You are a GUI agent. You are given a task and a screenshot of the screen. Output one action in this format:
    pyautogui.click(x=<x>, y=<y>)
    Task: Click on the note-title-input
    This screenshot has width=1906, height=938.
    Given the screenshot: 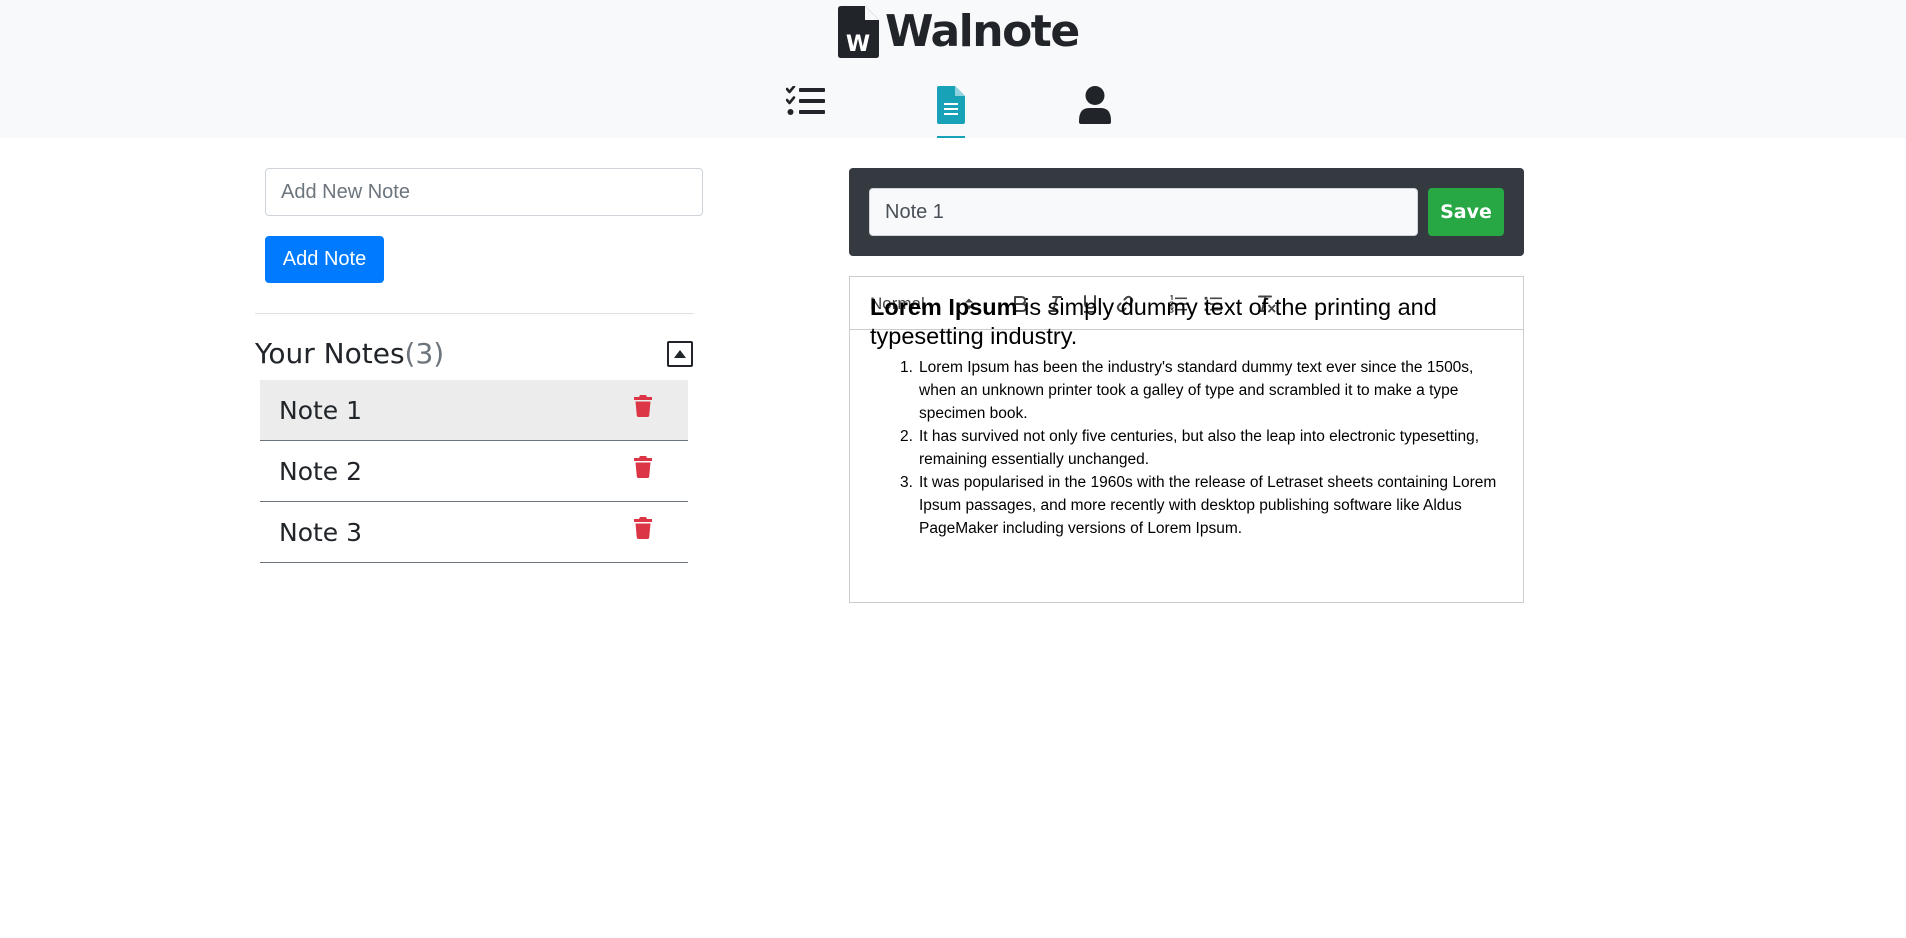 What is the action you would take?
    pyautogui.click(x=1143, y=212)
    